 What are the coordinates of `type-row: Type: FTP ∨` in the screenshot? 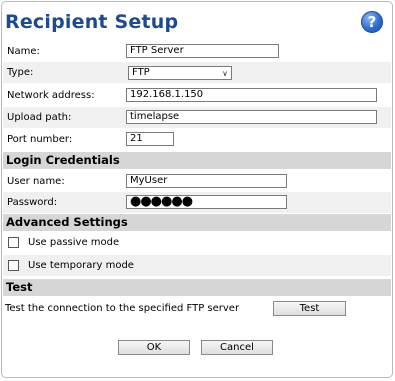 It's located at (197, 72).